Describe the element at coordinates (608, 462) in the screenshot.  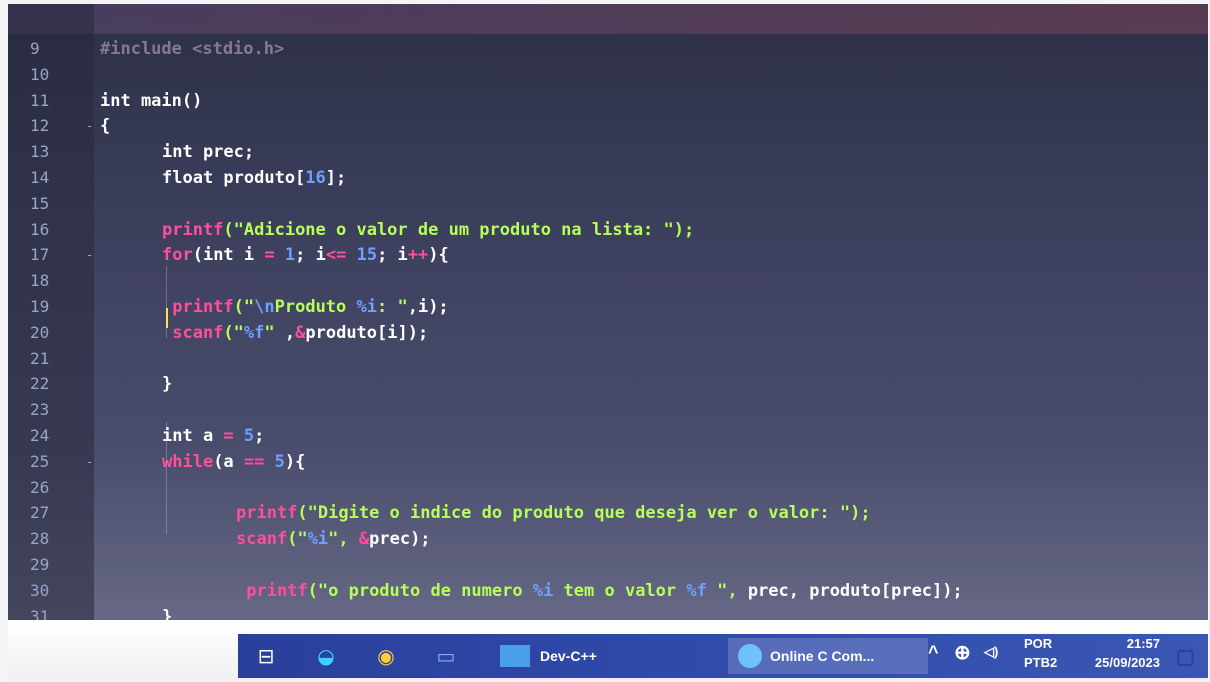
I see `code-line: 25 - while(a == 5){` at that location.